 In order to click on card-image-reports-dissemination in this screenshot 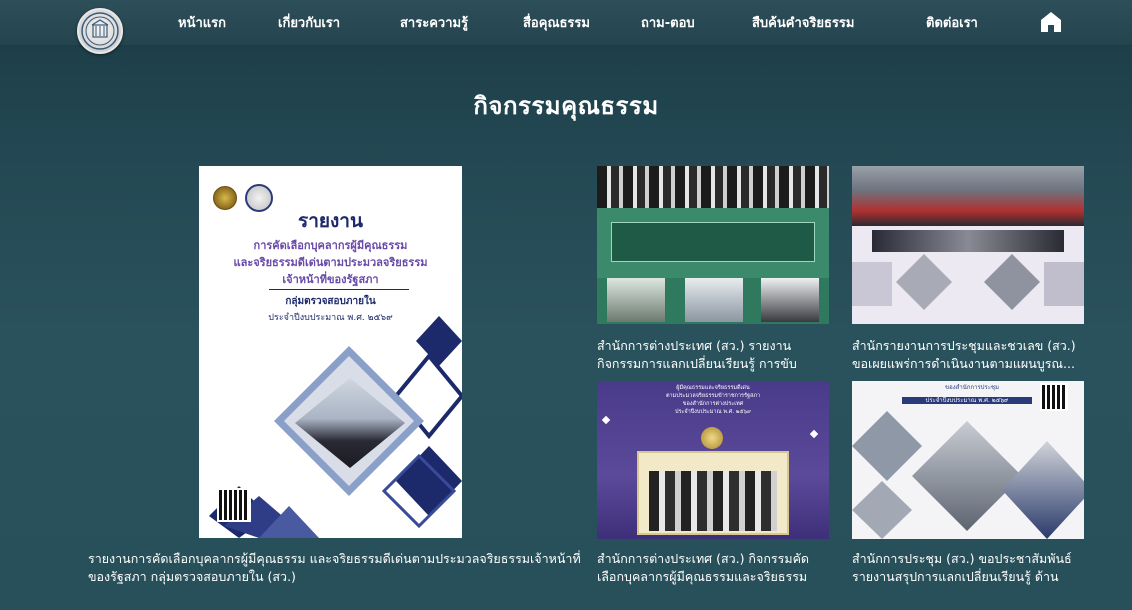, I will do `click(968, 245)`.